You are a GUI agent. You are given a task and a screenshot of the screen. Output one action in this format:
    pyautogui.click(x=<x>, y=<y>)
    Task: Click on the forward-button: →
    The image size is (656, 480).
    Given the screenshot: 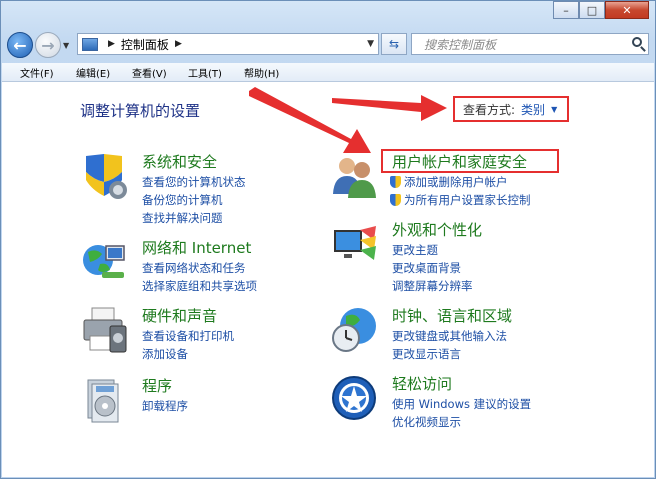 What is the action you would take?
    pyautogui.click(x=48, y=45)
    